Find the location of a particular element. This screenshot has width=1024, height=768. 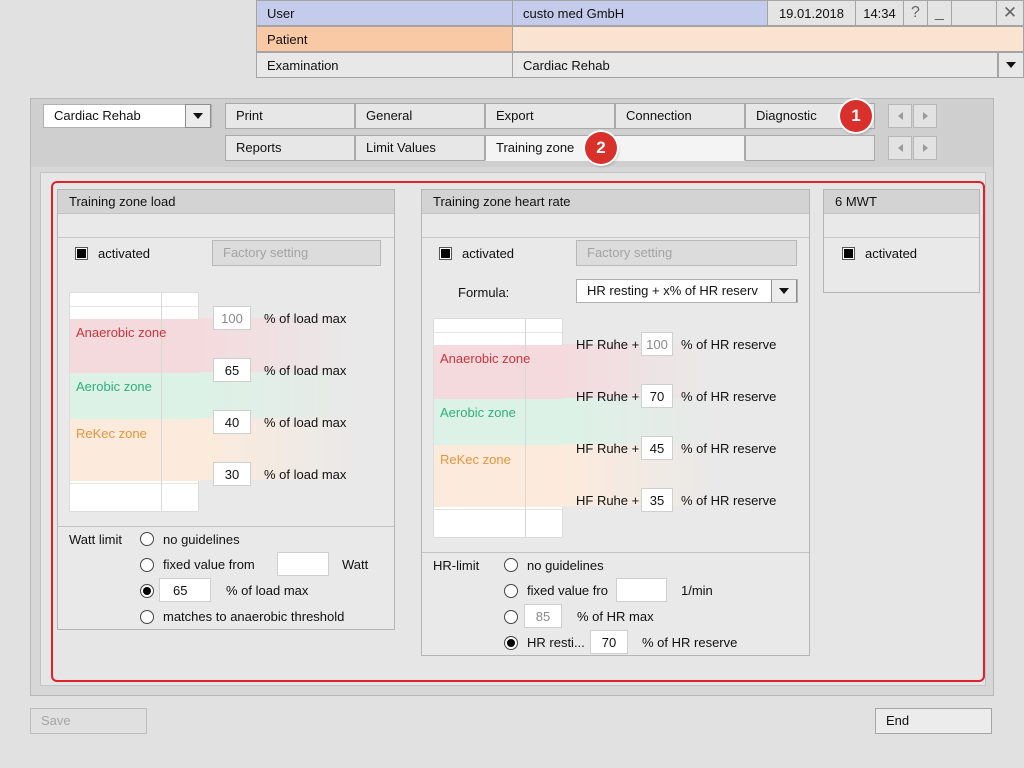

tab-row2-scroll-right-button is located at coordinates (925, 148).